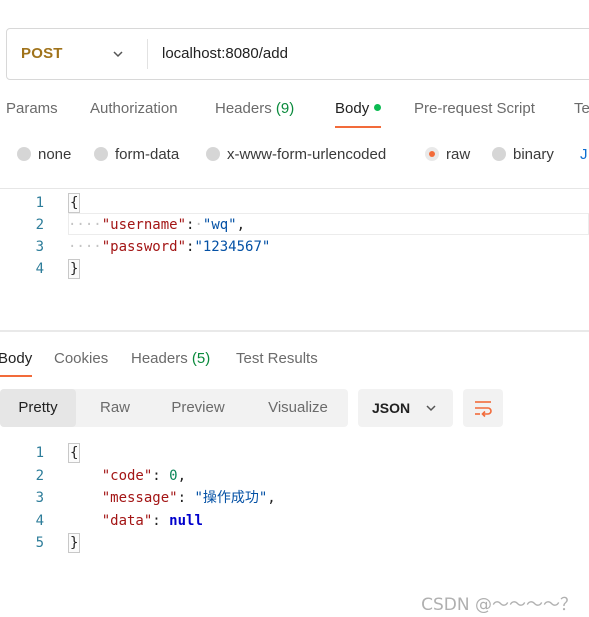 Image resolution: width=589 pixels, height=617 pixels. I want to click on format-label: JSON, so click(391, 408).